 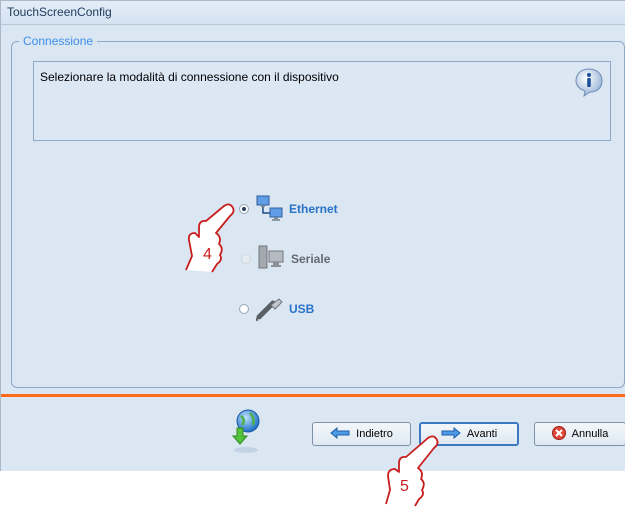 I want to click on ethernet-radio, so click(x=244, y=209).